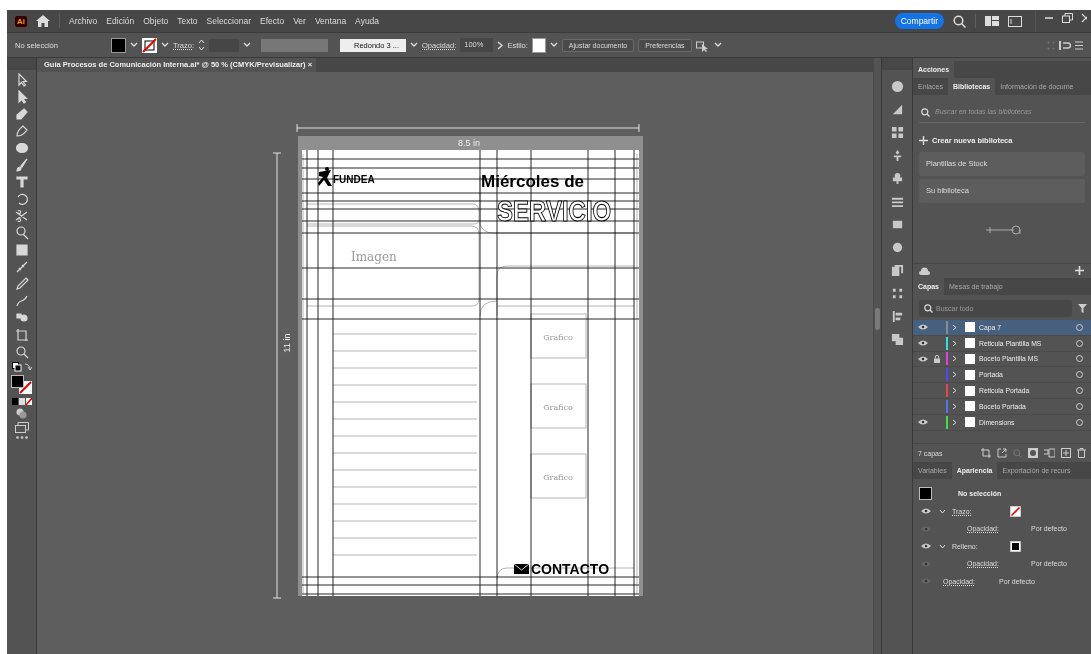 Image resolution: width=1091 pixels, height=654 pixels. What do you see at coordinates (120, 21) in the screenshot?
I see `menu-item: Edición` at bounding box center [120, 21].